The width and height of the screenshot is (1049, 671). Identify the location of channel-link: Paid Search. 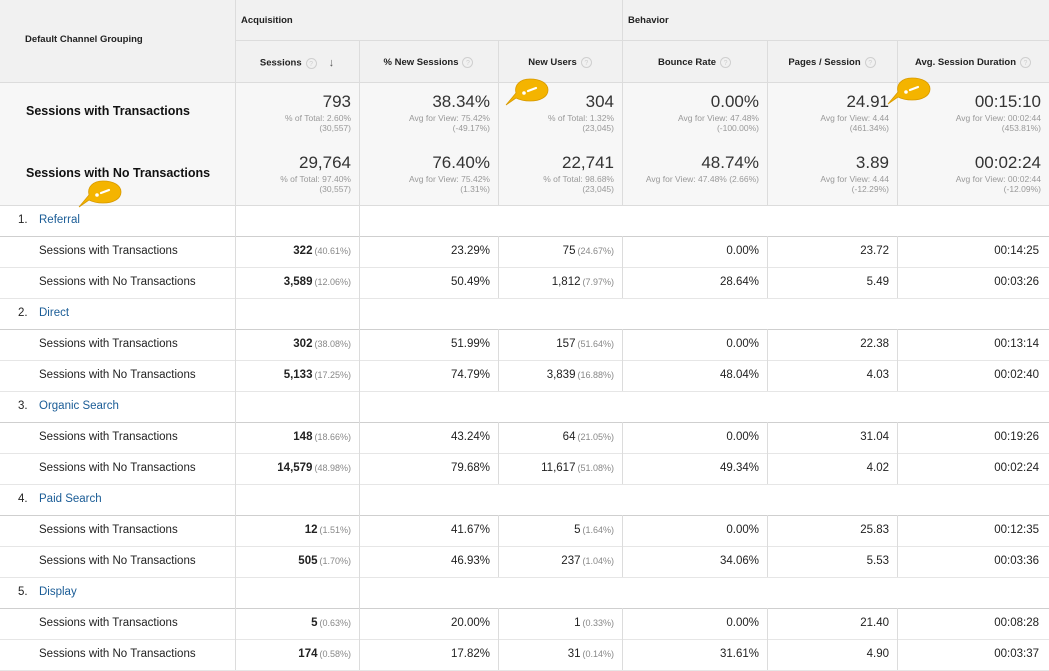
(70, 499).